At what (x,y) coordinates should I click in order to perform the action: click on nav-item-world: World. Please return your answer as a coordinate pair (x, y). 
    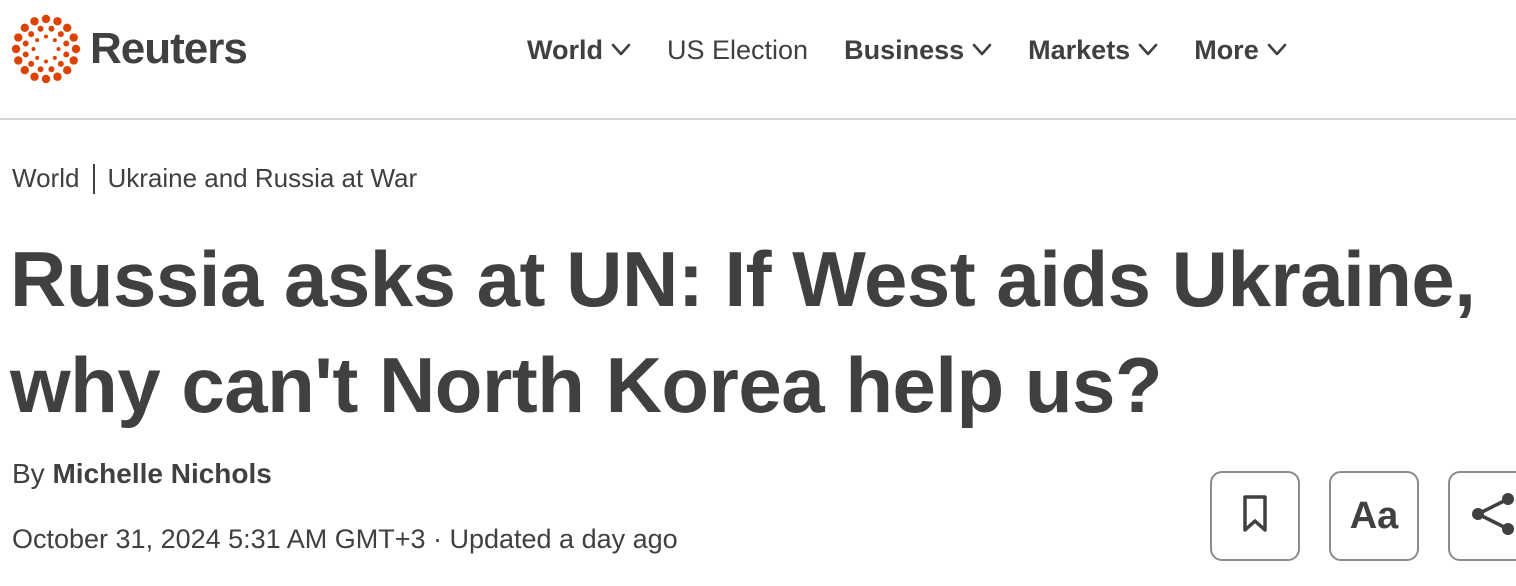
    Looking at the image, I should click on (579, 50).